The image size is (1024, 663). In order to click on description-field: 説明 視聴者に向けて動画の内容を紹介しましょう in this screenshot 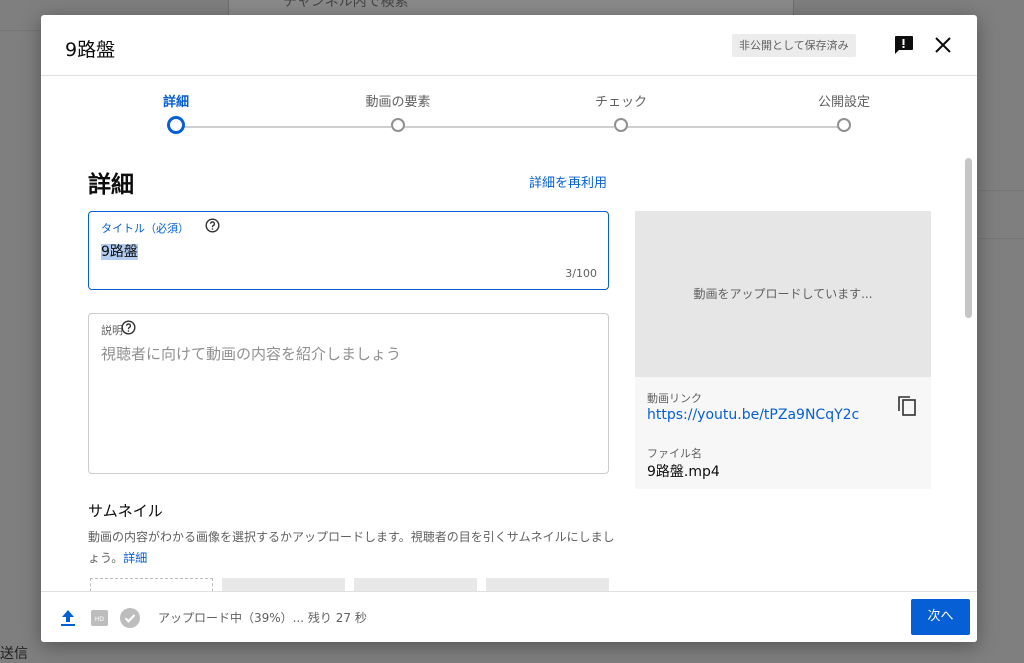, I will do `click(348, 393)`.